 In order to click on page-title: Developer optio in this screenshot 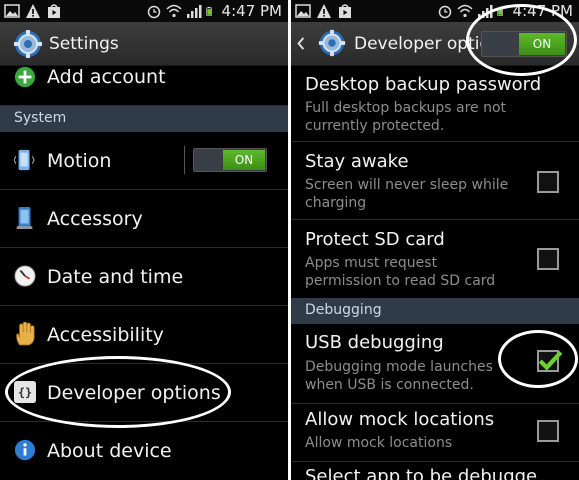, I will do `click(422, 44)`.